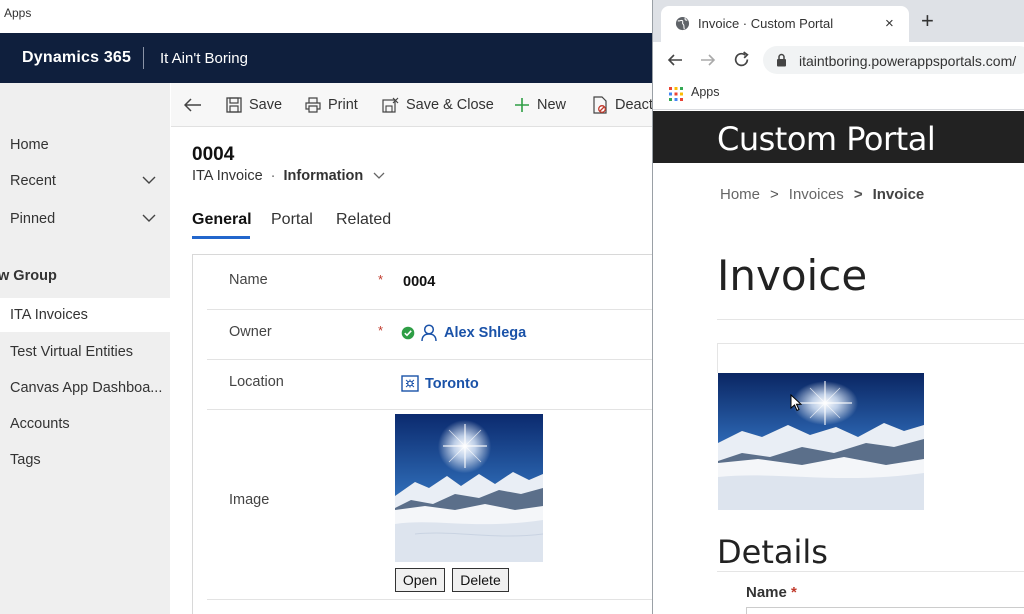 The width and height of the screenshot is (1024, 614). I want to click on tab-close-button: ×, so click(889, 23).